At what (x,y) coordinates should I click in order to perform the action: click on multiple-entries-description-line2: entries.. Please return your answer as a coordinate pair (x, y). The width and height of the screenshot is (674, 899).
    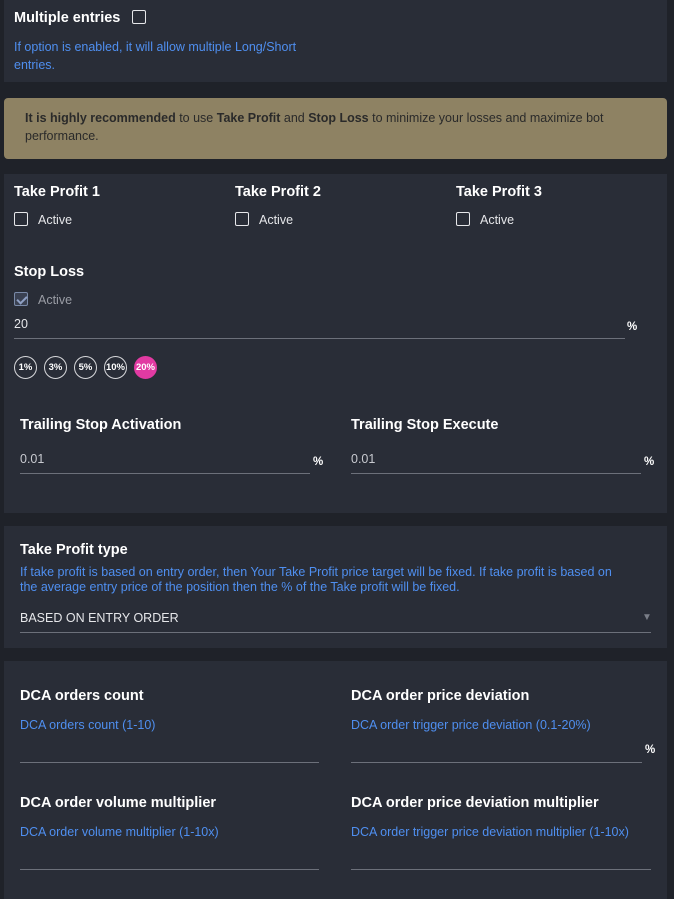
    Looking at the image, I should click on (34, 65).